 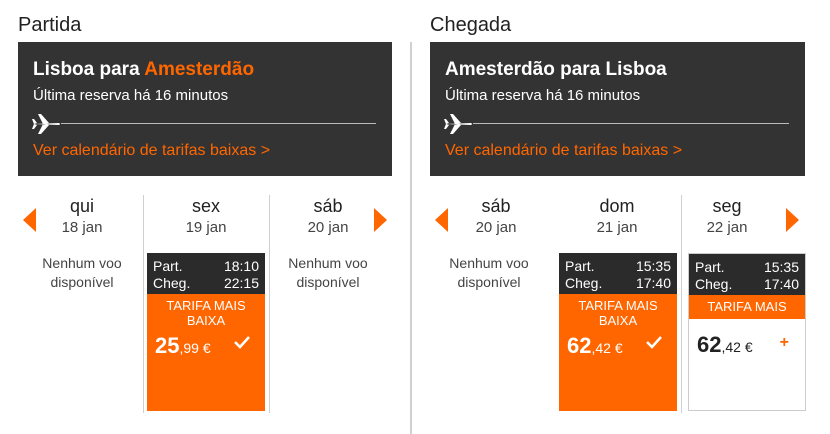 I want to click on day-date: 19 jan, so click(x=206, y=227).